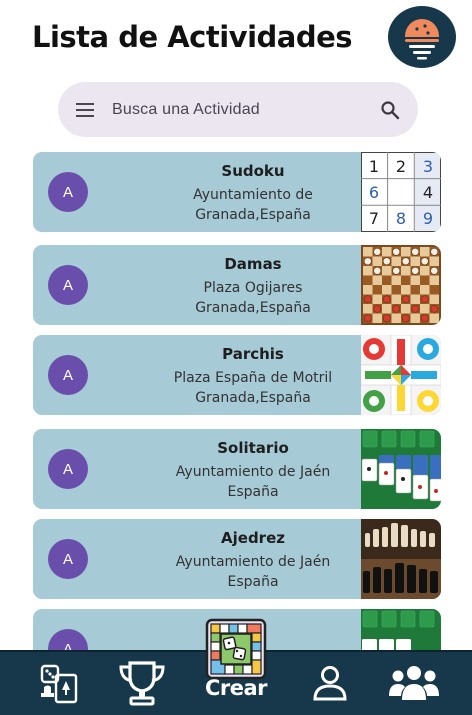 The width and height of the screenshot is (472, 715). What do you see at coordinates (401, 469) in the screenshot?
I see `solitaire-thumbnail` at bounding box center [401, 469].